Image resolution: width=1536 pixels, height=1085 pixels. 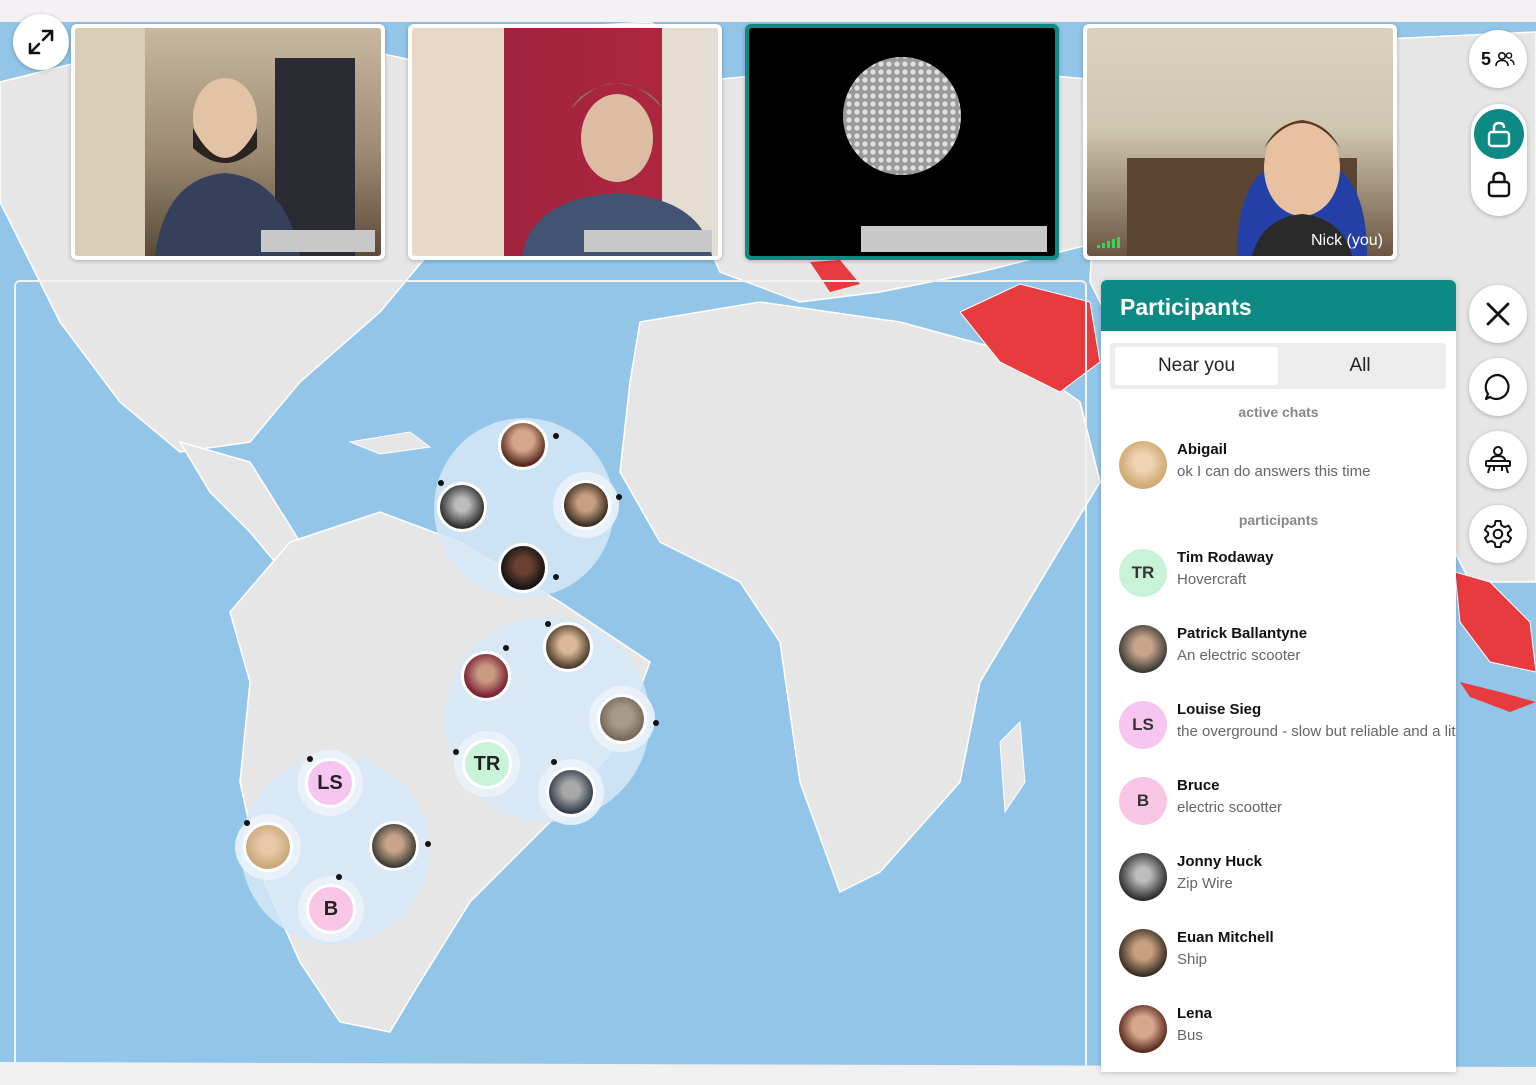 What do you see at coordinates (331, 909) in the screenshot?
I see `participant-marker-b: B` at bounding box center [331, 909].